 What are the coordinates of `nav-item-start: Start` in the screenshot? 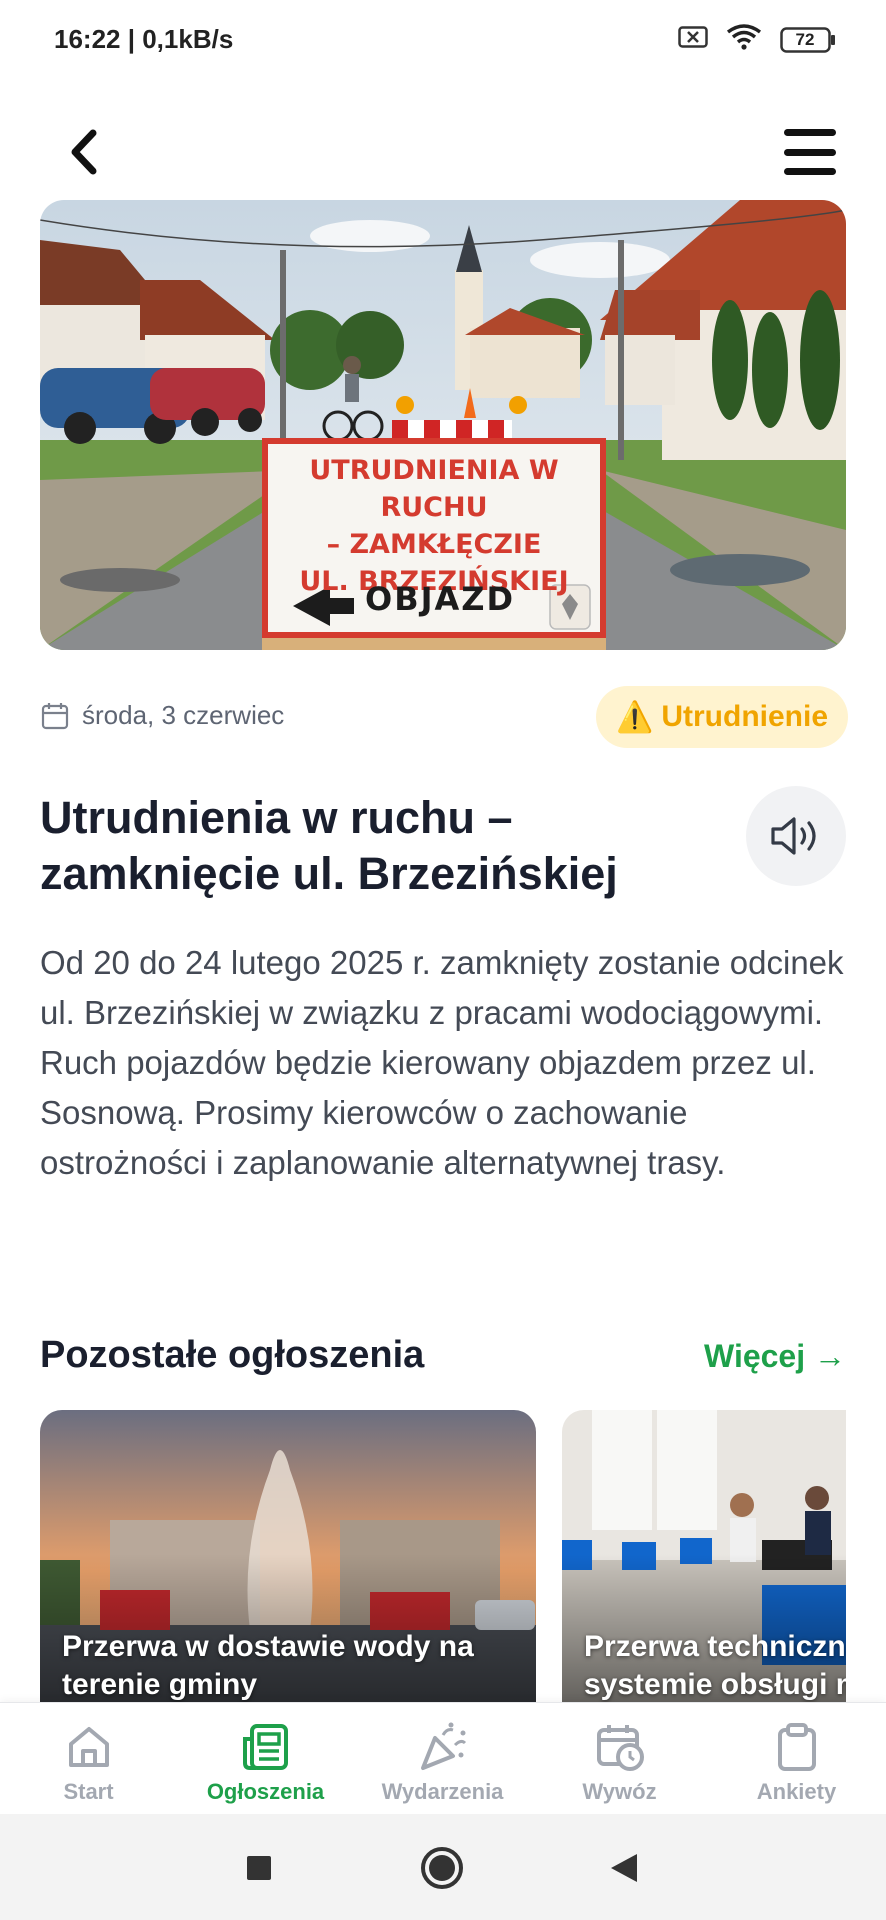 It's located at (88, 1763).